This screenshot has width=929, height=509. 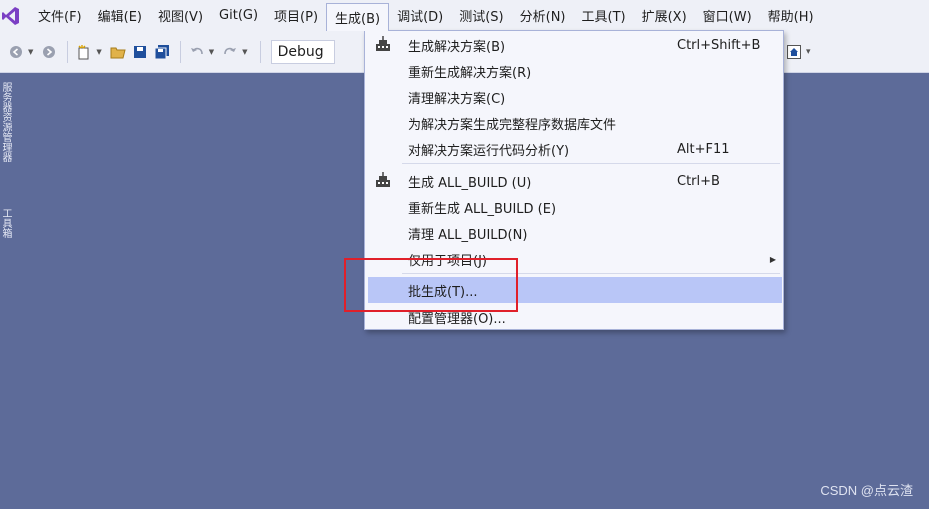 I want to click on menu-item-label: 清理 ALL_BUILD(N), so click(x=468, y=235).